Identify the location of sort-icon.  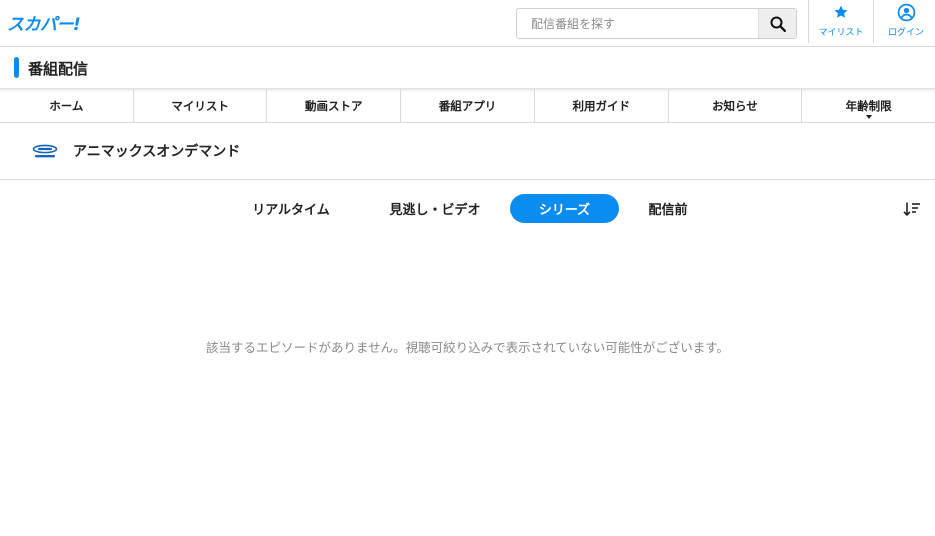
(911, 209).